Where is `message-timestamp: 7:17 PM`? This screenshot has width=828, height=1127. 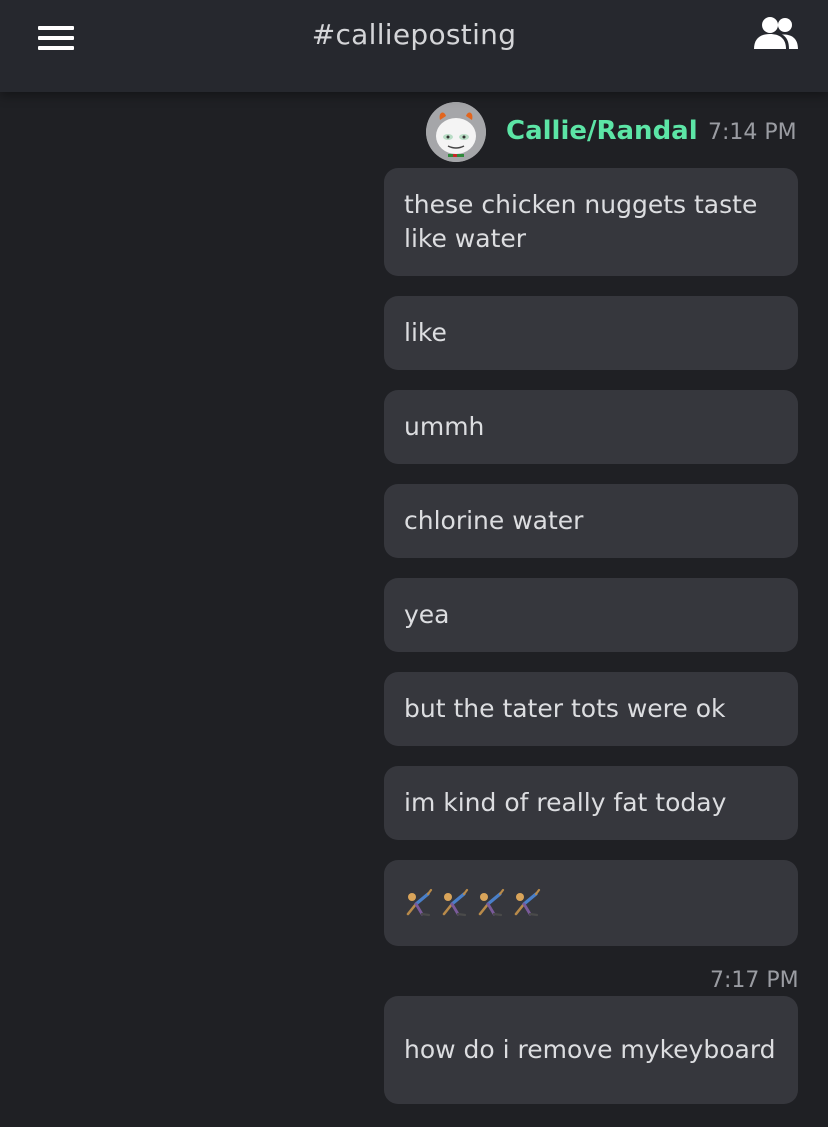
message-timestamp: 7:17 PM is located at coordinates (754, 980).